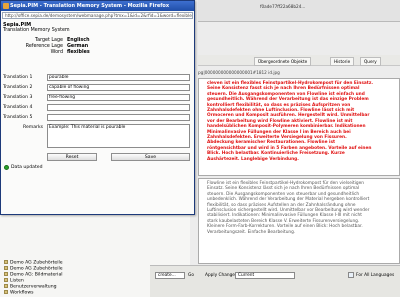 The height and width of the screenshot is (297, 400). I want to click on translation-2-label: Translation 2, so click(18, 87).